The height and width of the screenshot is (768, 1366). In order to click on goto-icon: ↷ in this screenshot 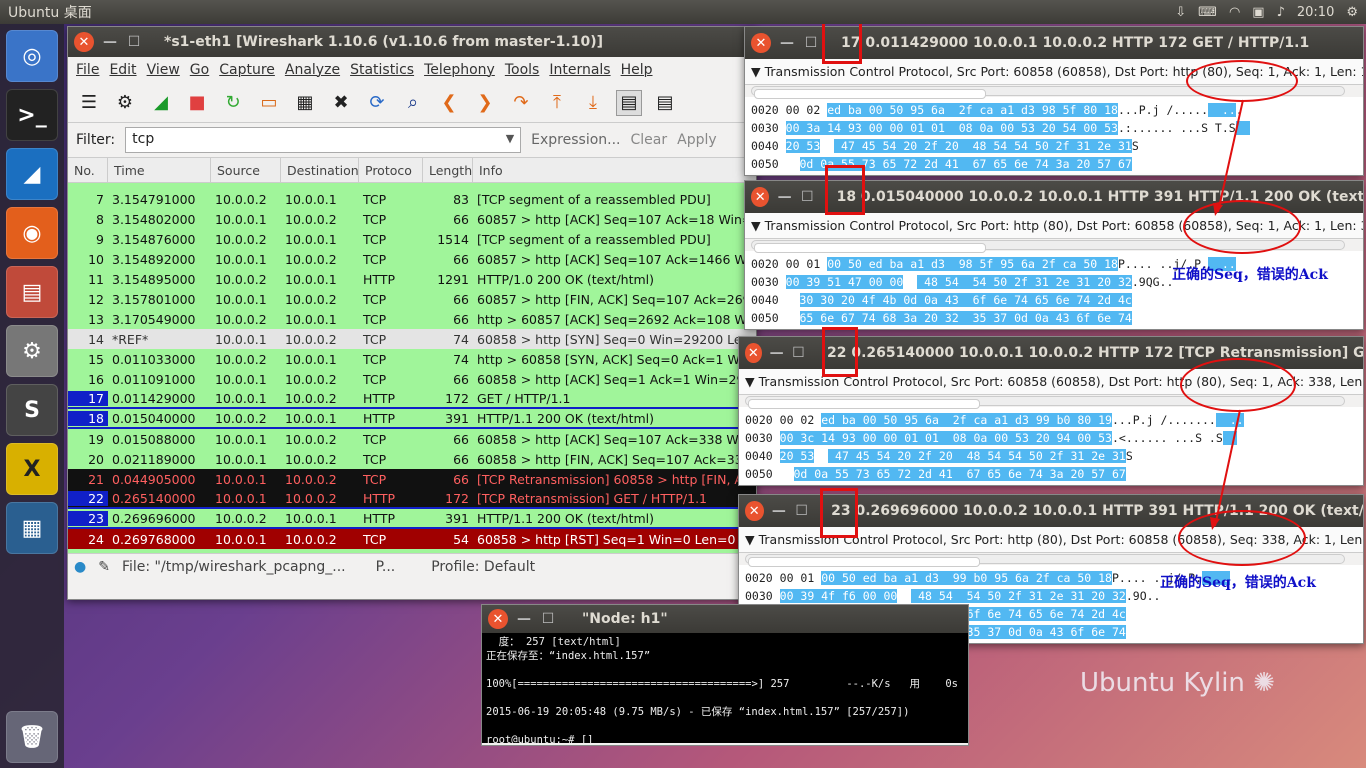, I will do `click(521, 103)`.